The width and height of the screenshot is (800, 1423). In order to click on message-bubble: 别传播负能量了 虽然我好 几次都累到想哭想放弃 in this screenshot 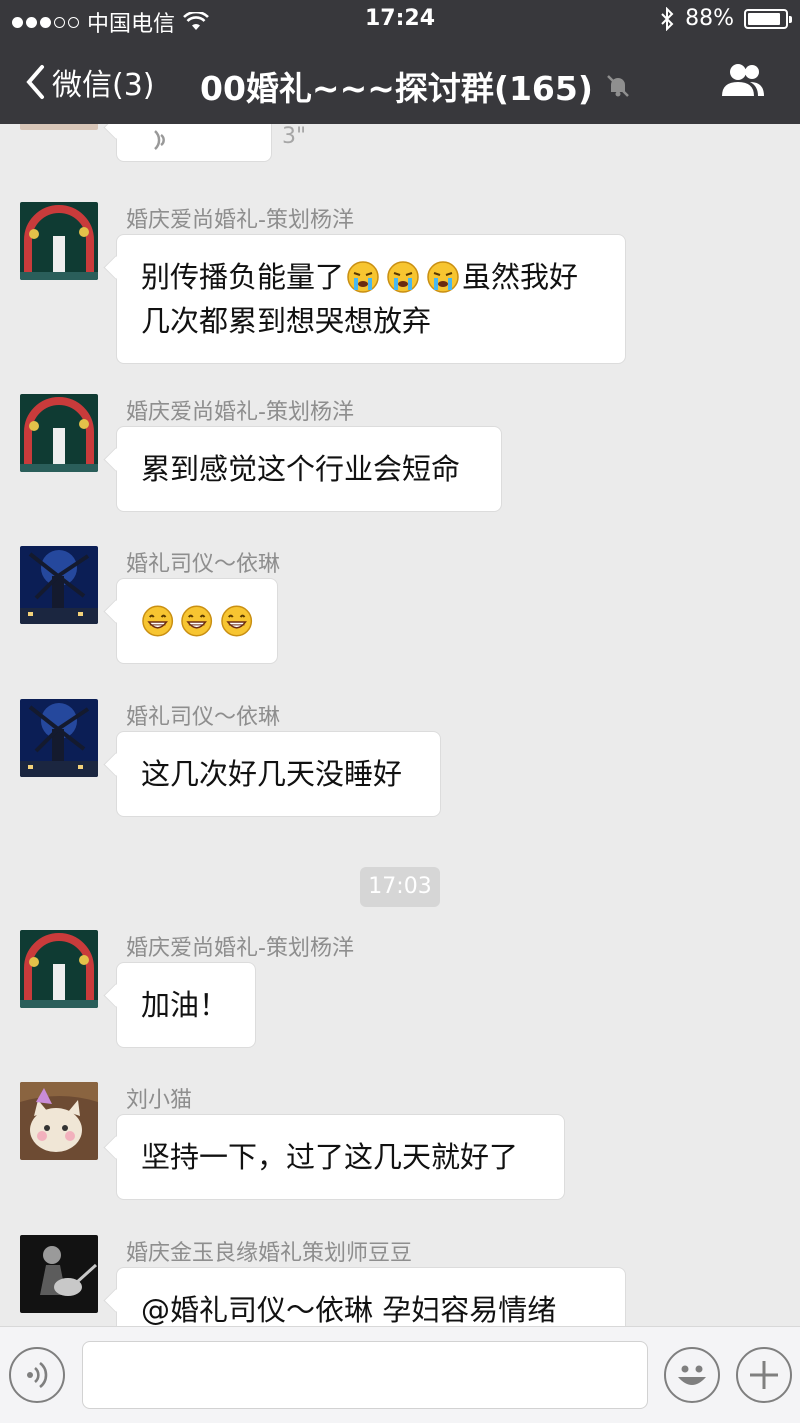, I will do `click(371, 299)`.